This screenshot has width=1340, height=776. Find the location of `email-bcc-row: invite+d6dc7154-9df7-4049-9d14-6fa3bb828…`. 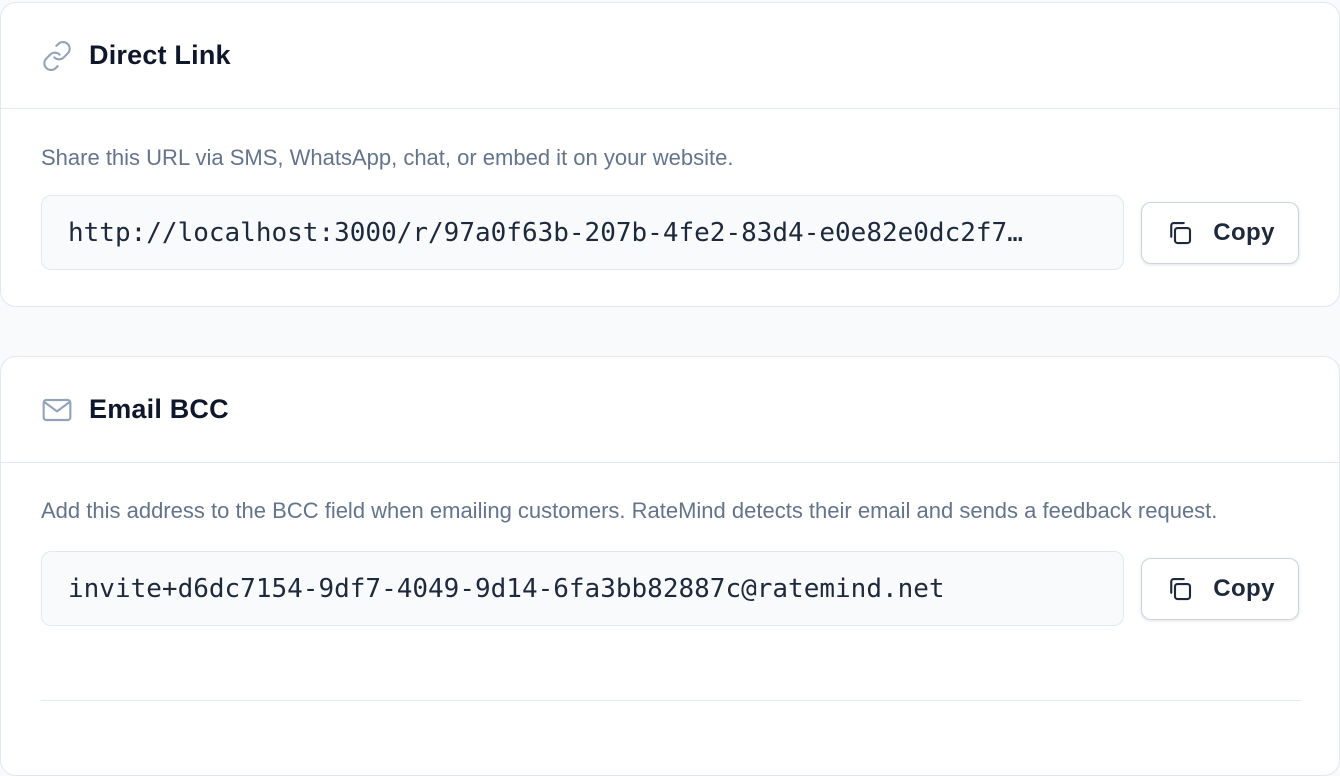

email-bcc-row: invite+d6dc7154-9df7-4049-9d14-6fa3bb828… is located at coordinates (670, 588).